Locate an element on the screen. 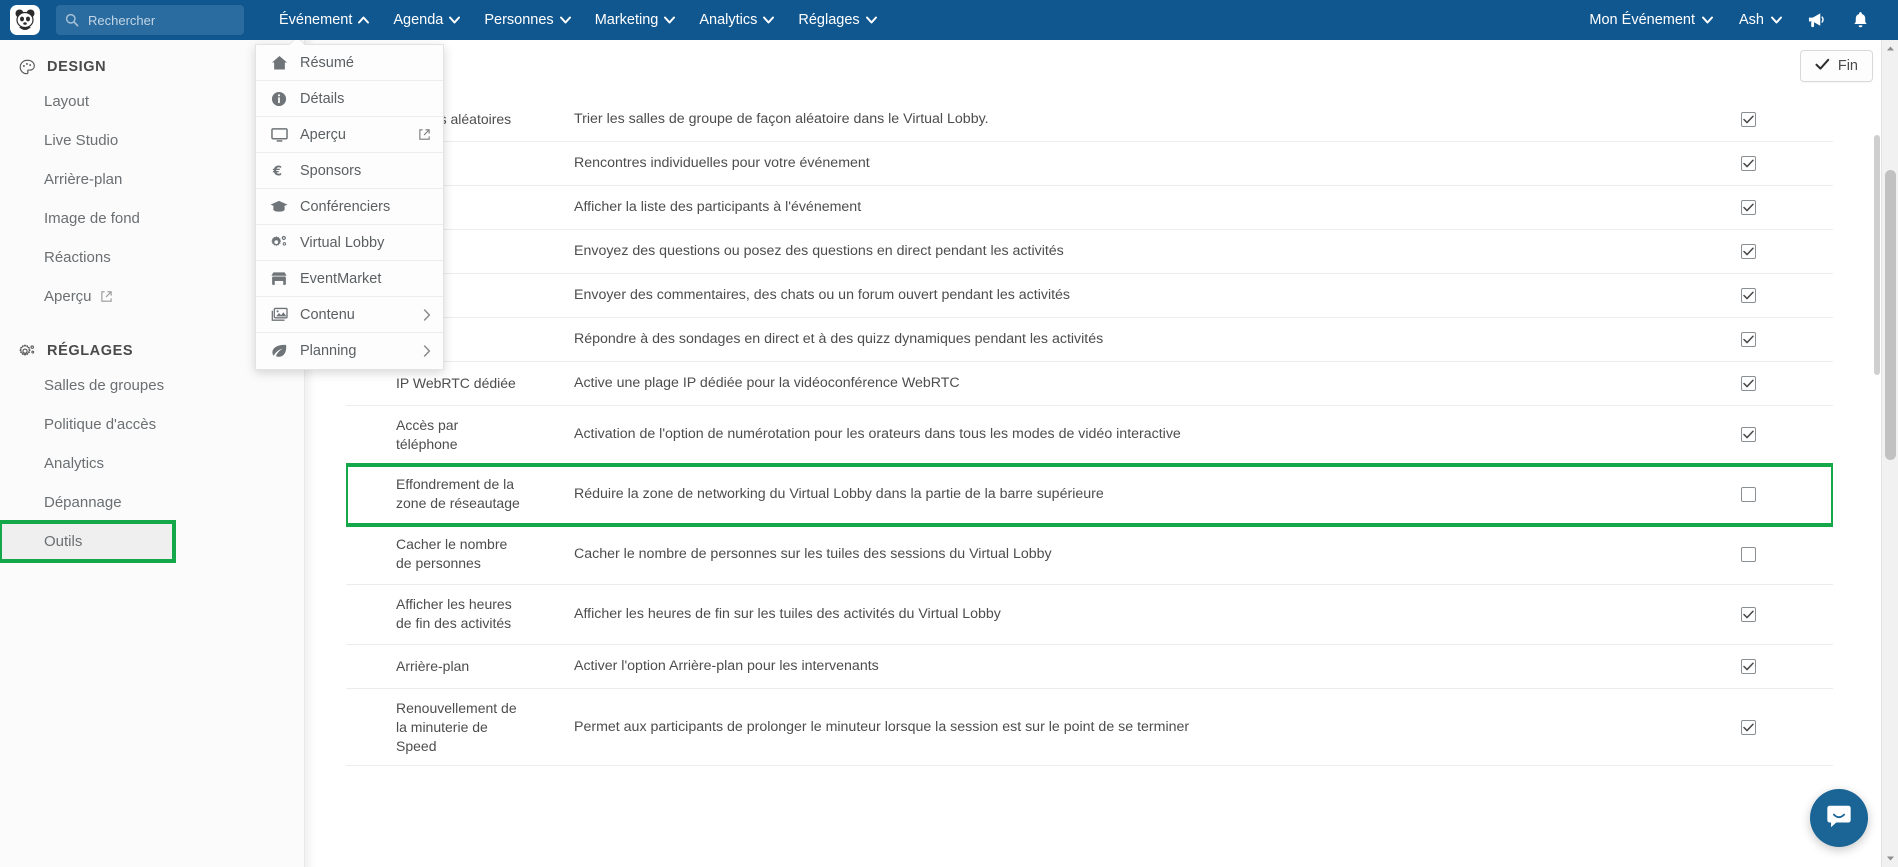  inner-scrollbar-track is located at coordinates (1877, 485).